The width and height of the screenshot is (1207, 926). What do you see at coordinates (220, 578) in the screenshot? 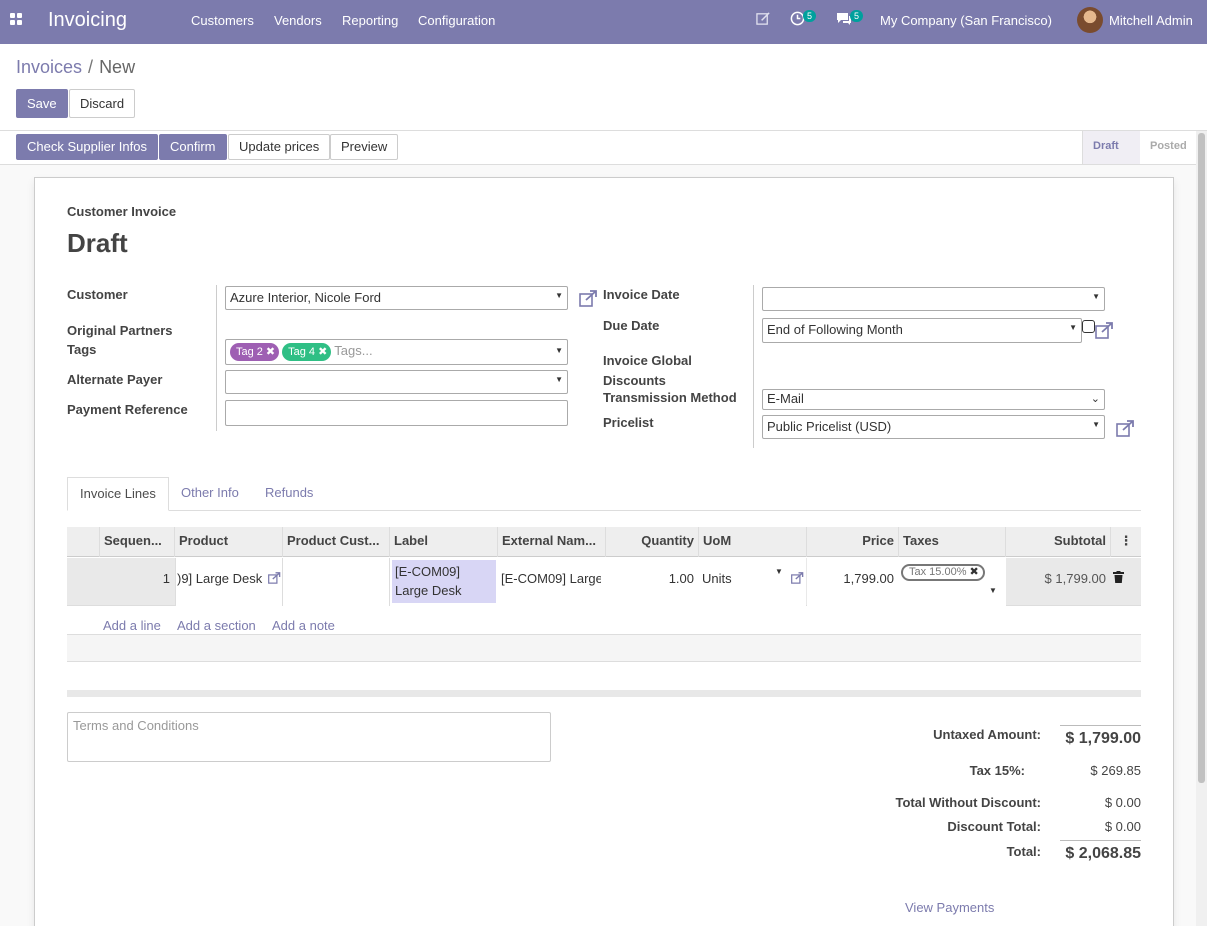
I see `product-input: )9] Large Desk` at bounding box center [220, 578].